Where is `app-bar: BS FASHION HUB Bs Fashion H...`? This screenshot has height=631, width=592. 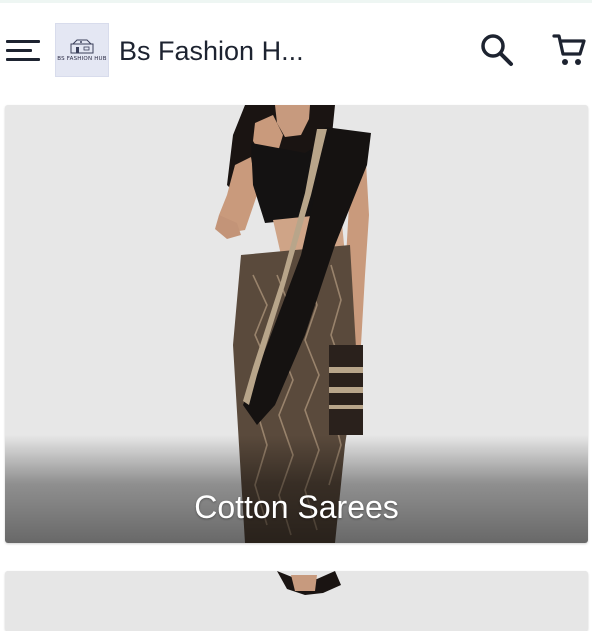 app-bar: BS FASHION HUB Bs Fashion H... is located at coordinates (296, 50).